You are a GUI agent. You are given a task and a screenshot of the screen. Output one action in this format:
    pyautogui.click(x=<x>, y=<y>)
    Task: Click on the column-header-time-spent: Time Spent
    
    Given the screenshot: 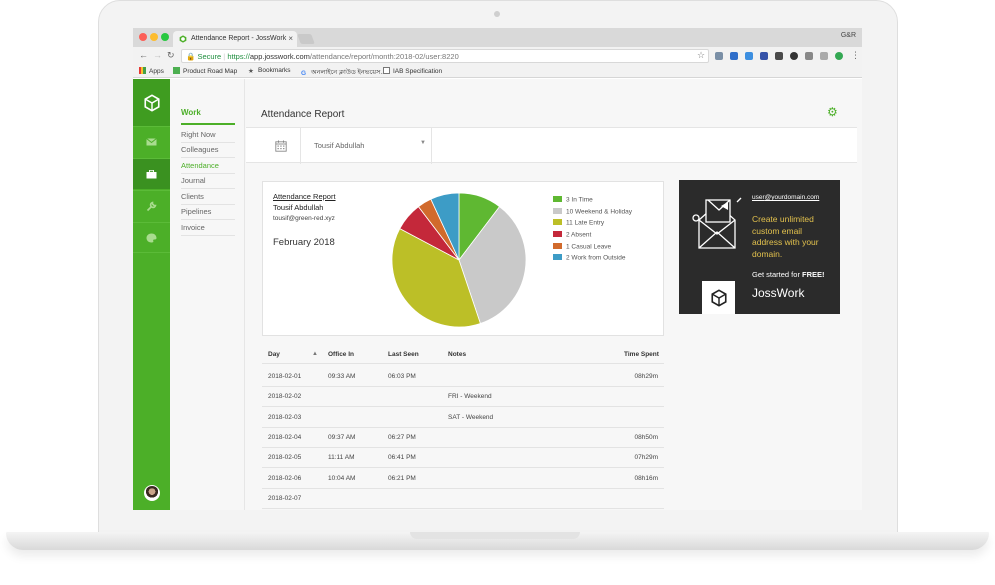 What is the action you would take?
    pyautogui.click(x=641, y=354)
    